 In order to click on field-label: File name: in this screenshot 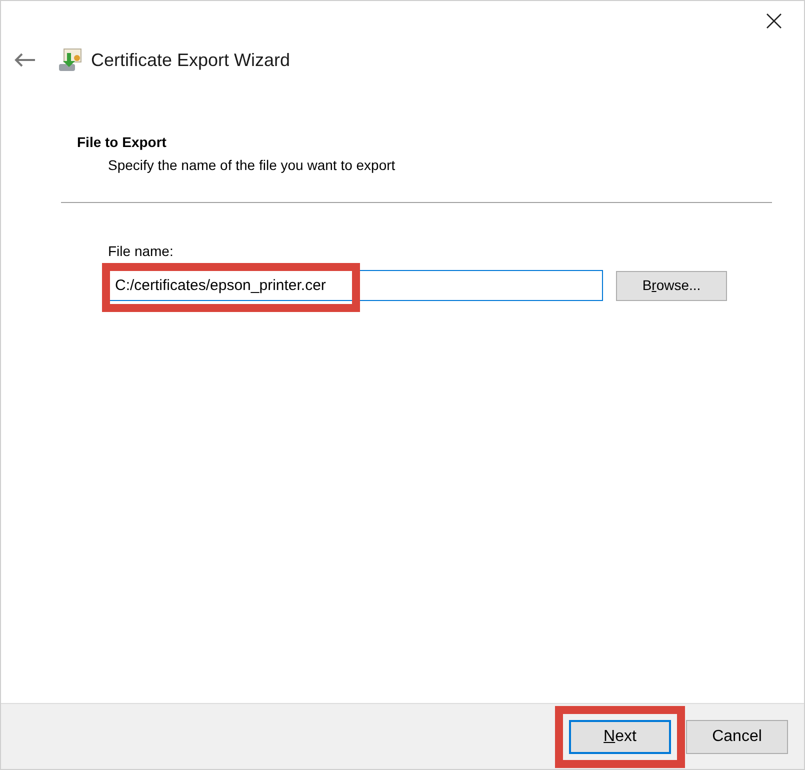, I will do `click(141, 251)`.